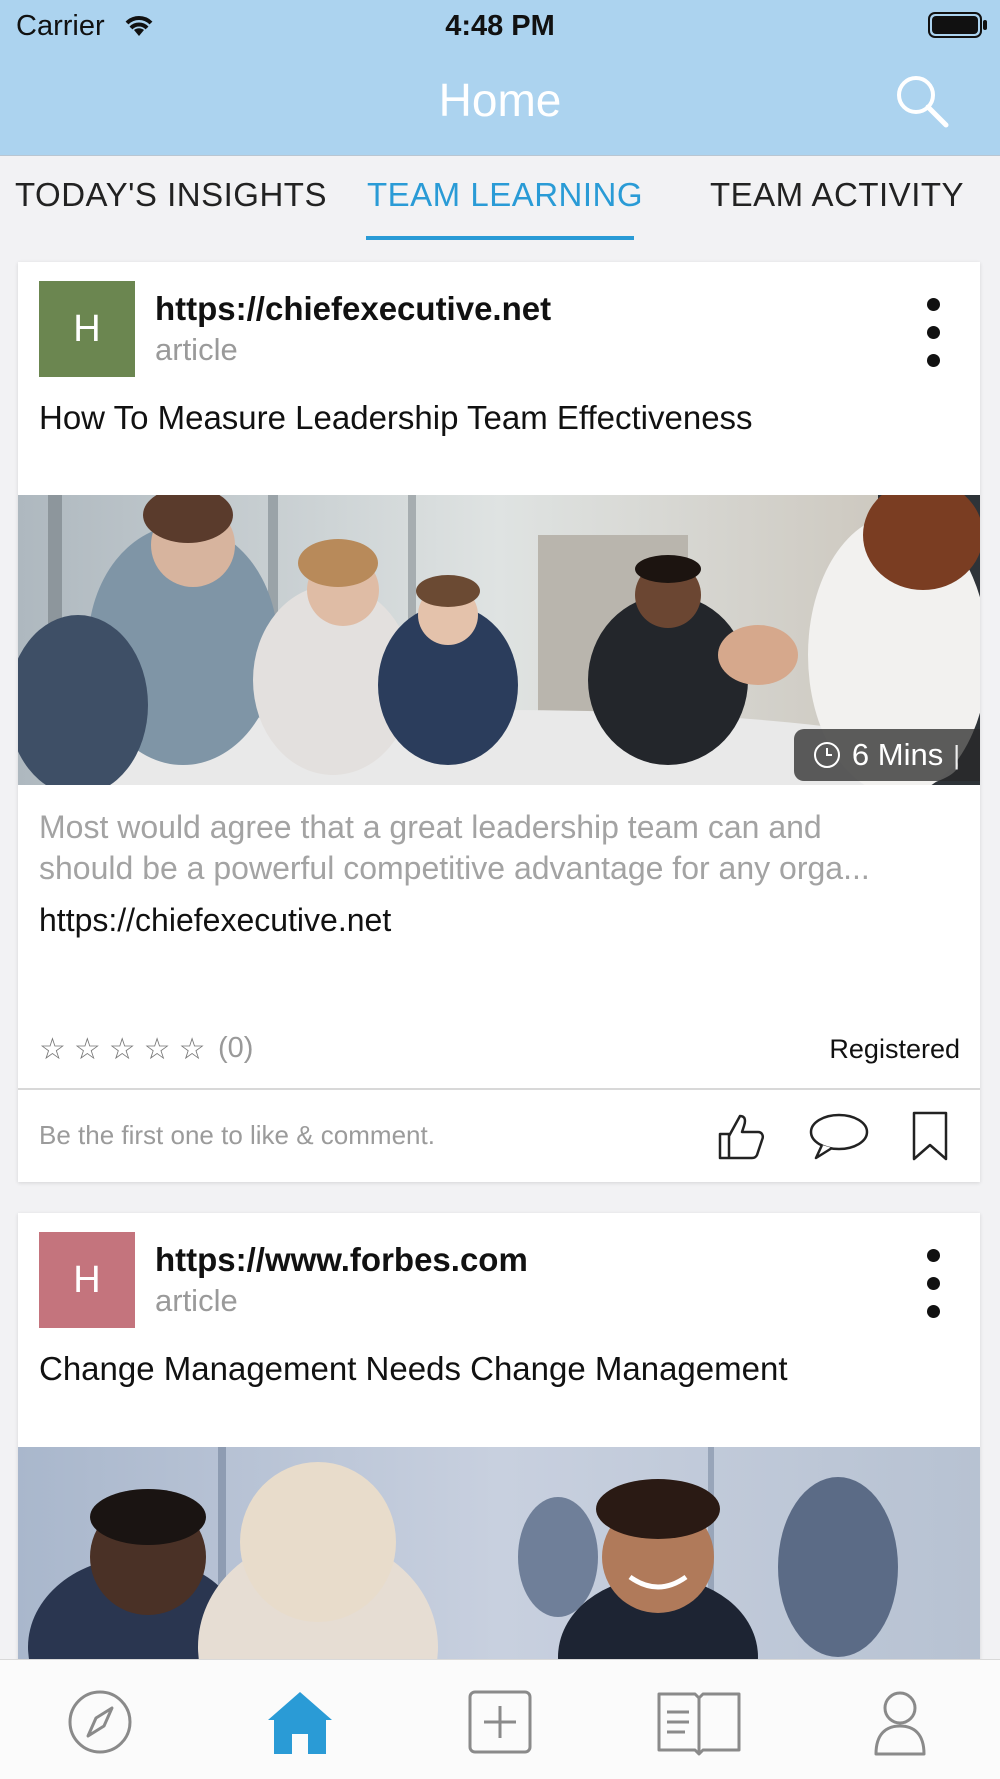  I want to click on status-label: Registered, so click(894, 1049).